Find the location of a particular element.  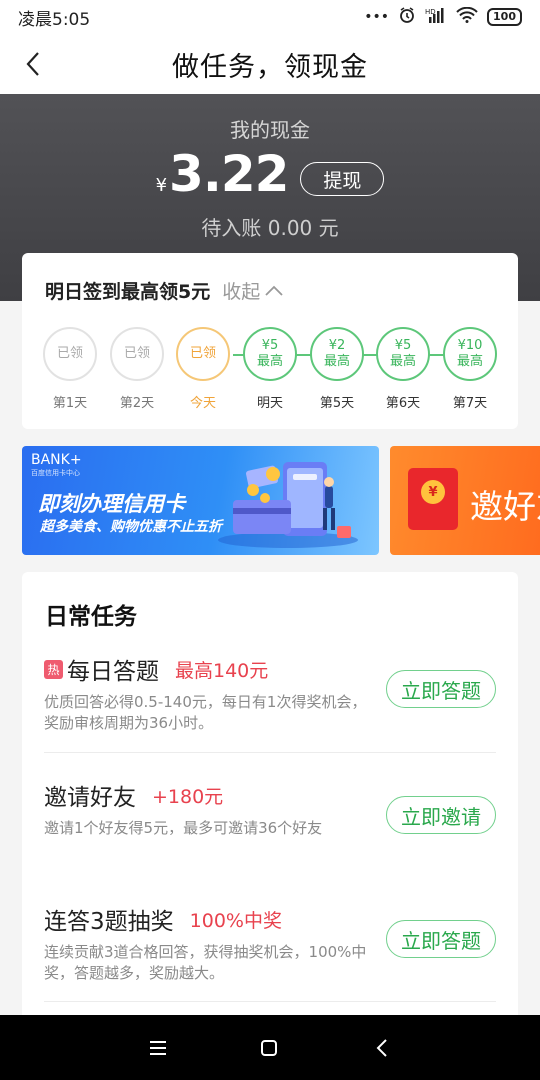

back-button is located at coordinates (33, 64).